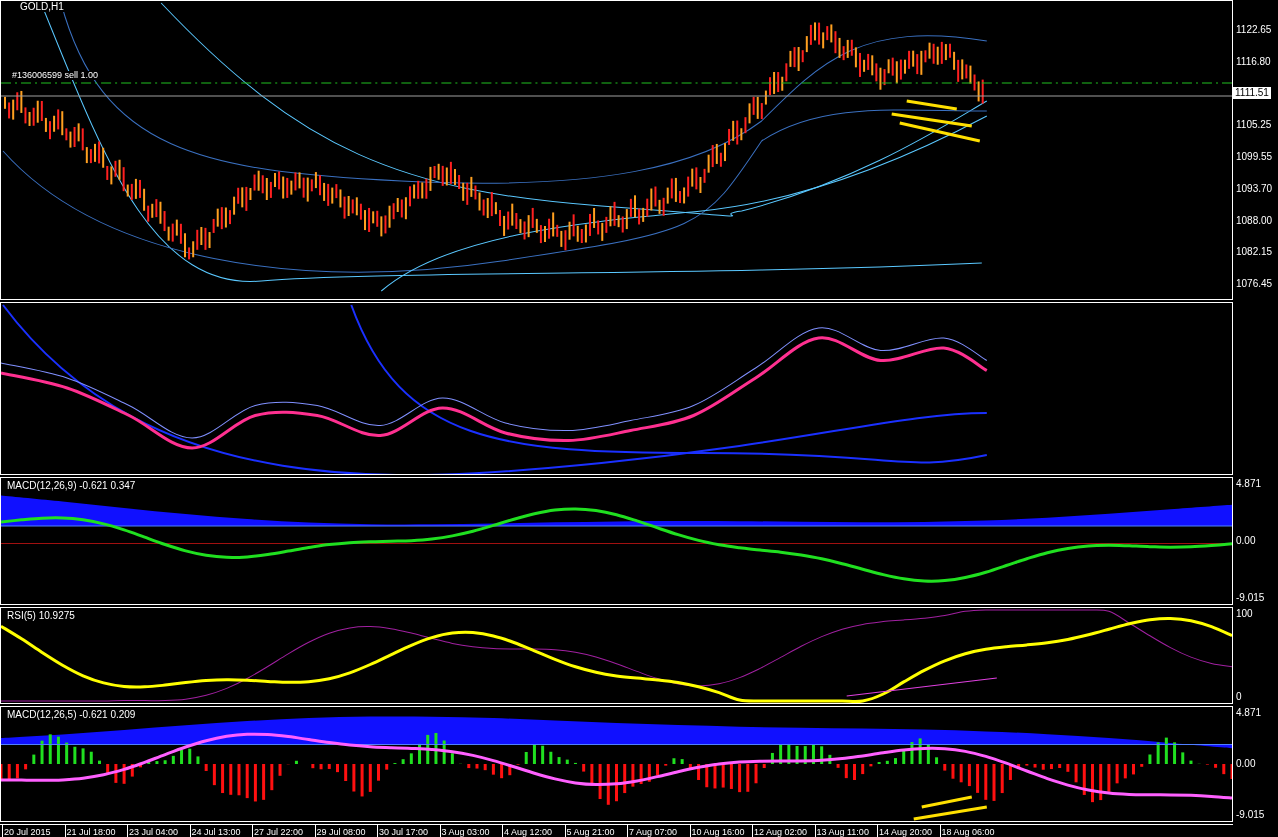 The height and width of the screenshot is (837, 1278). I want to click on time-axis-label: 18 Aug 06:00, so click(970, 831).